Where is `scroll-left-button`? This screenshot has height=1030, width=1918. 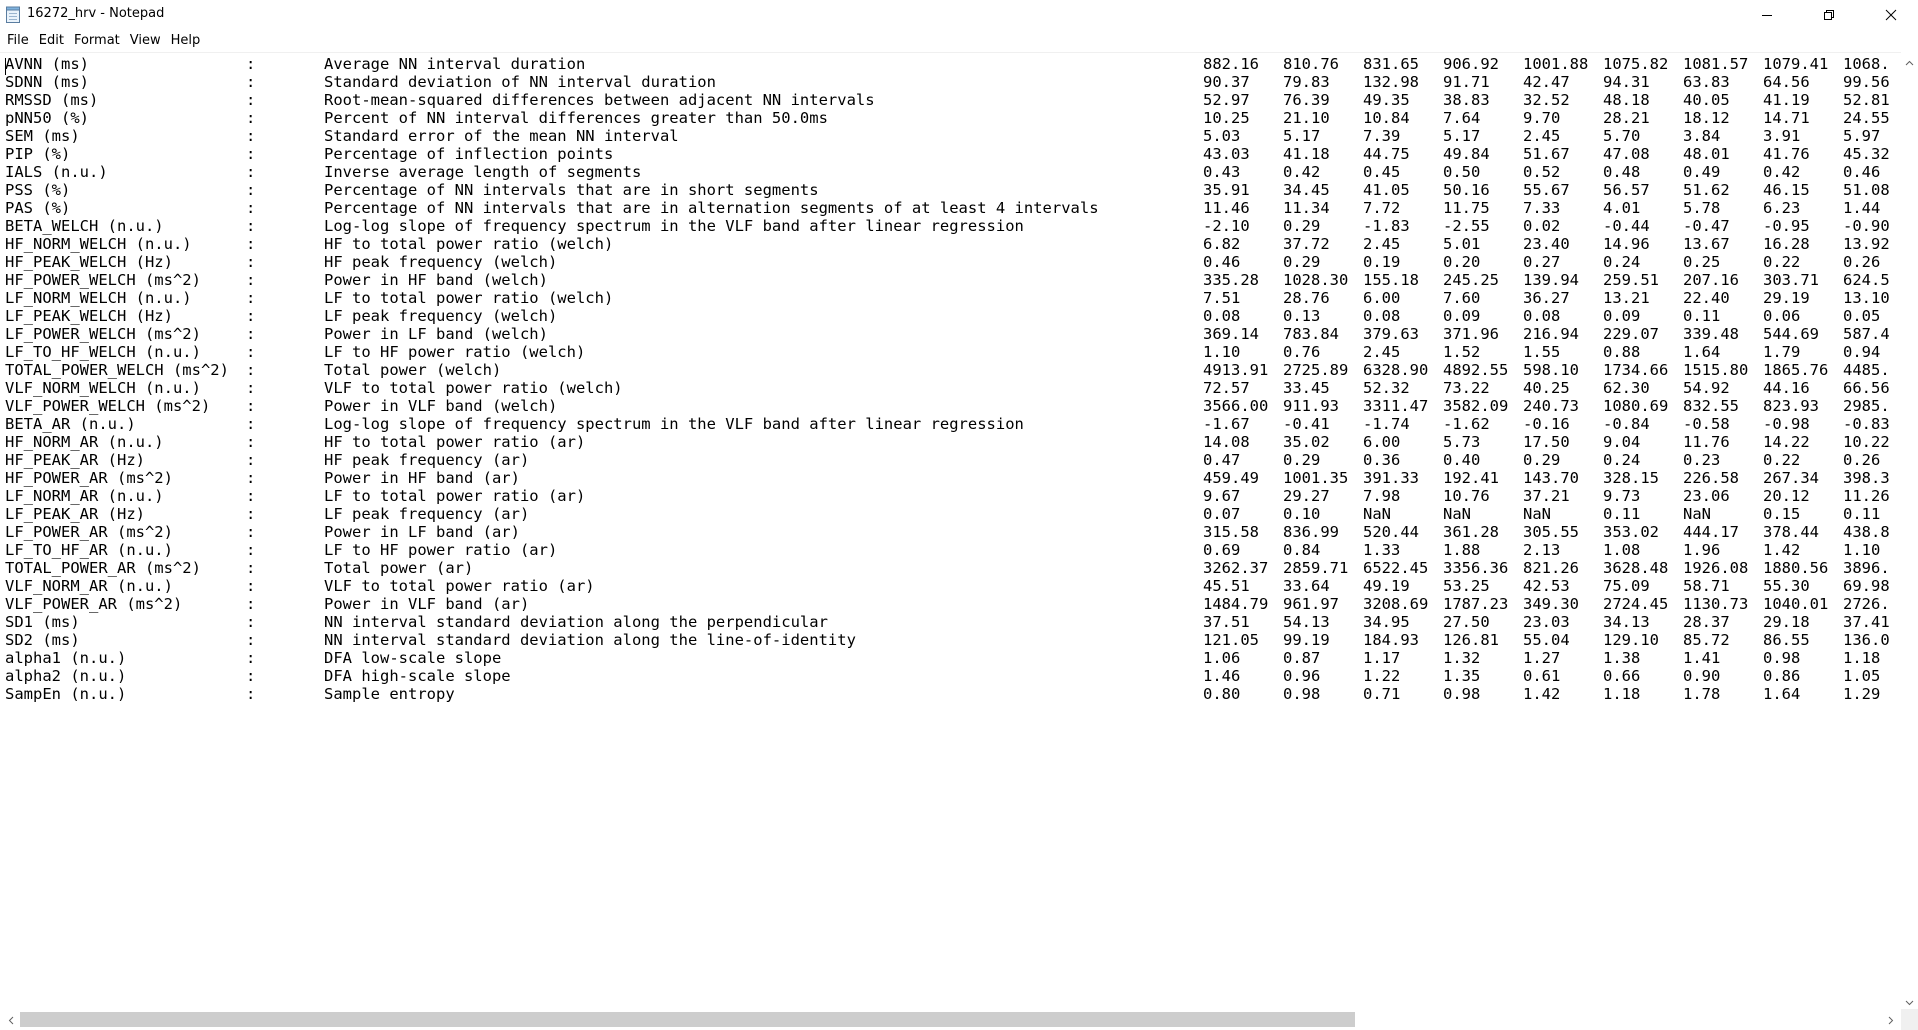
scroll-left-button is located at coordinates (10, 1019).